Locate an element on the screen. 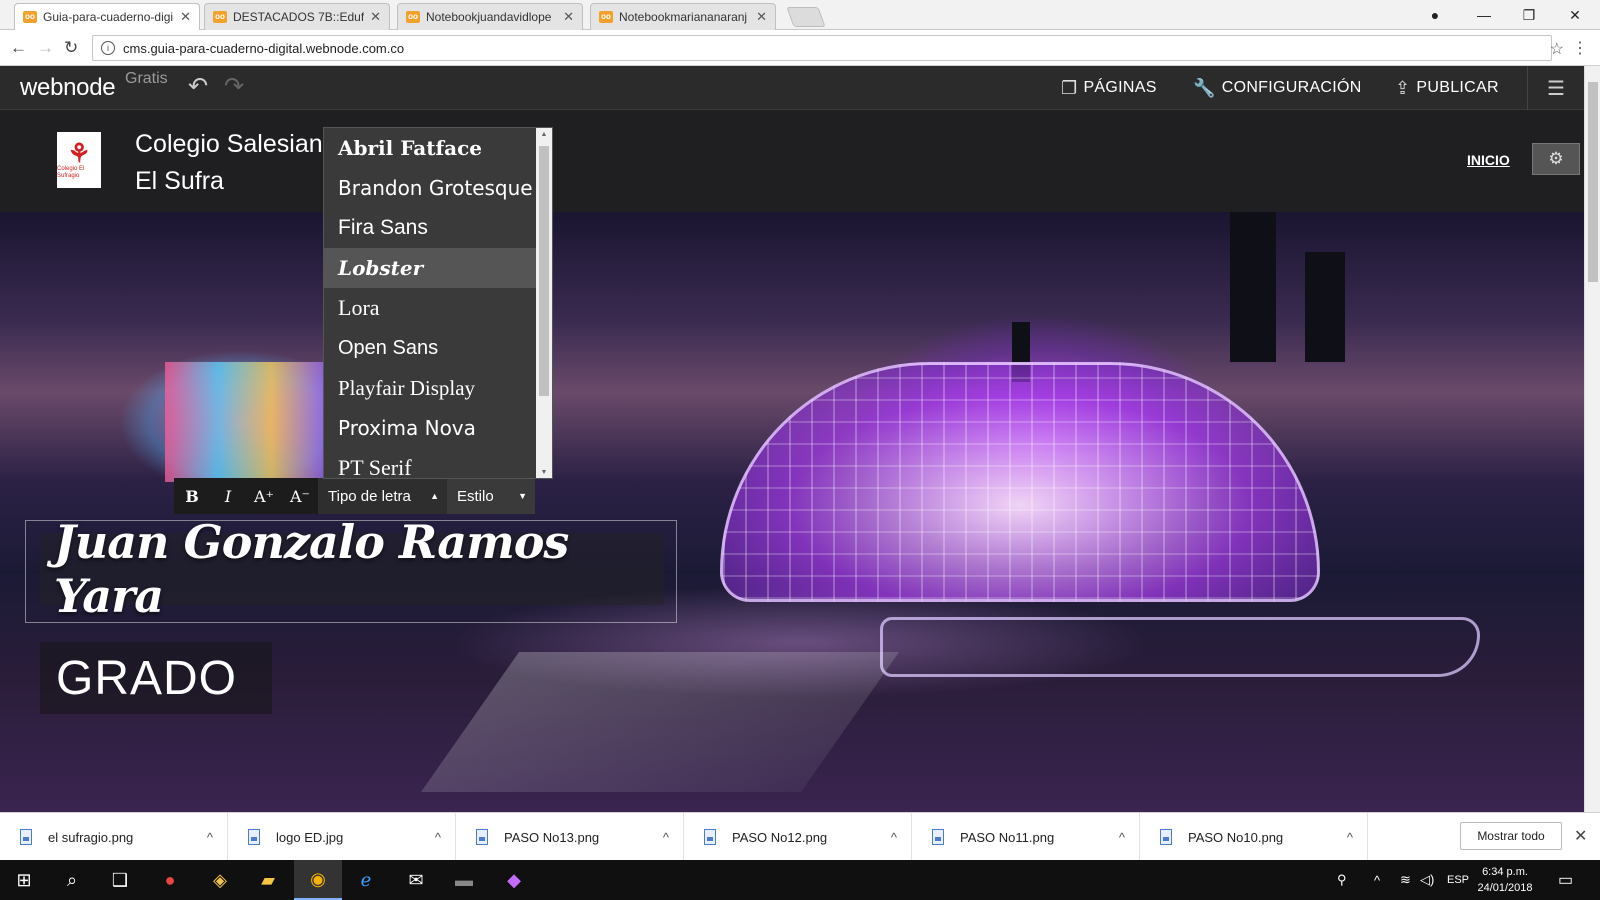 The image size is (1600, 900). redo-icon: ↷ is located at coordinates (234, 86).